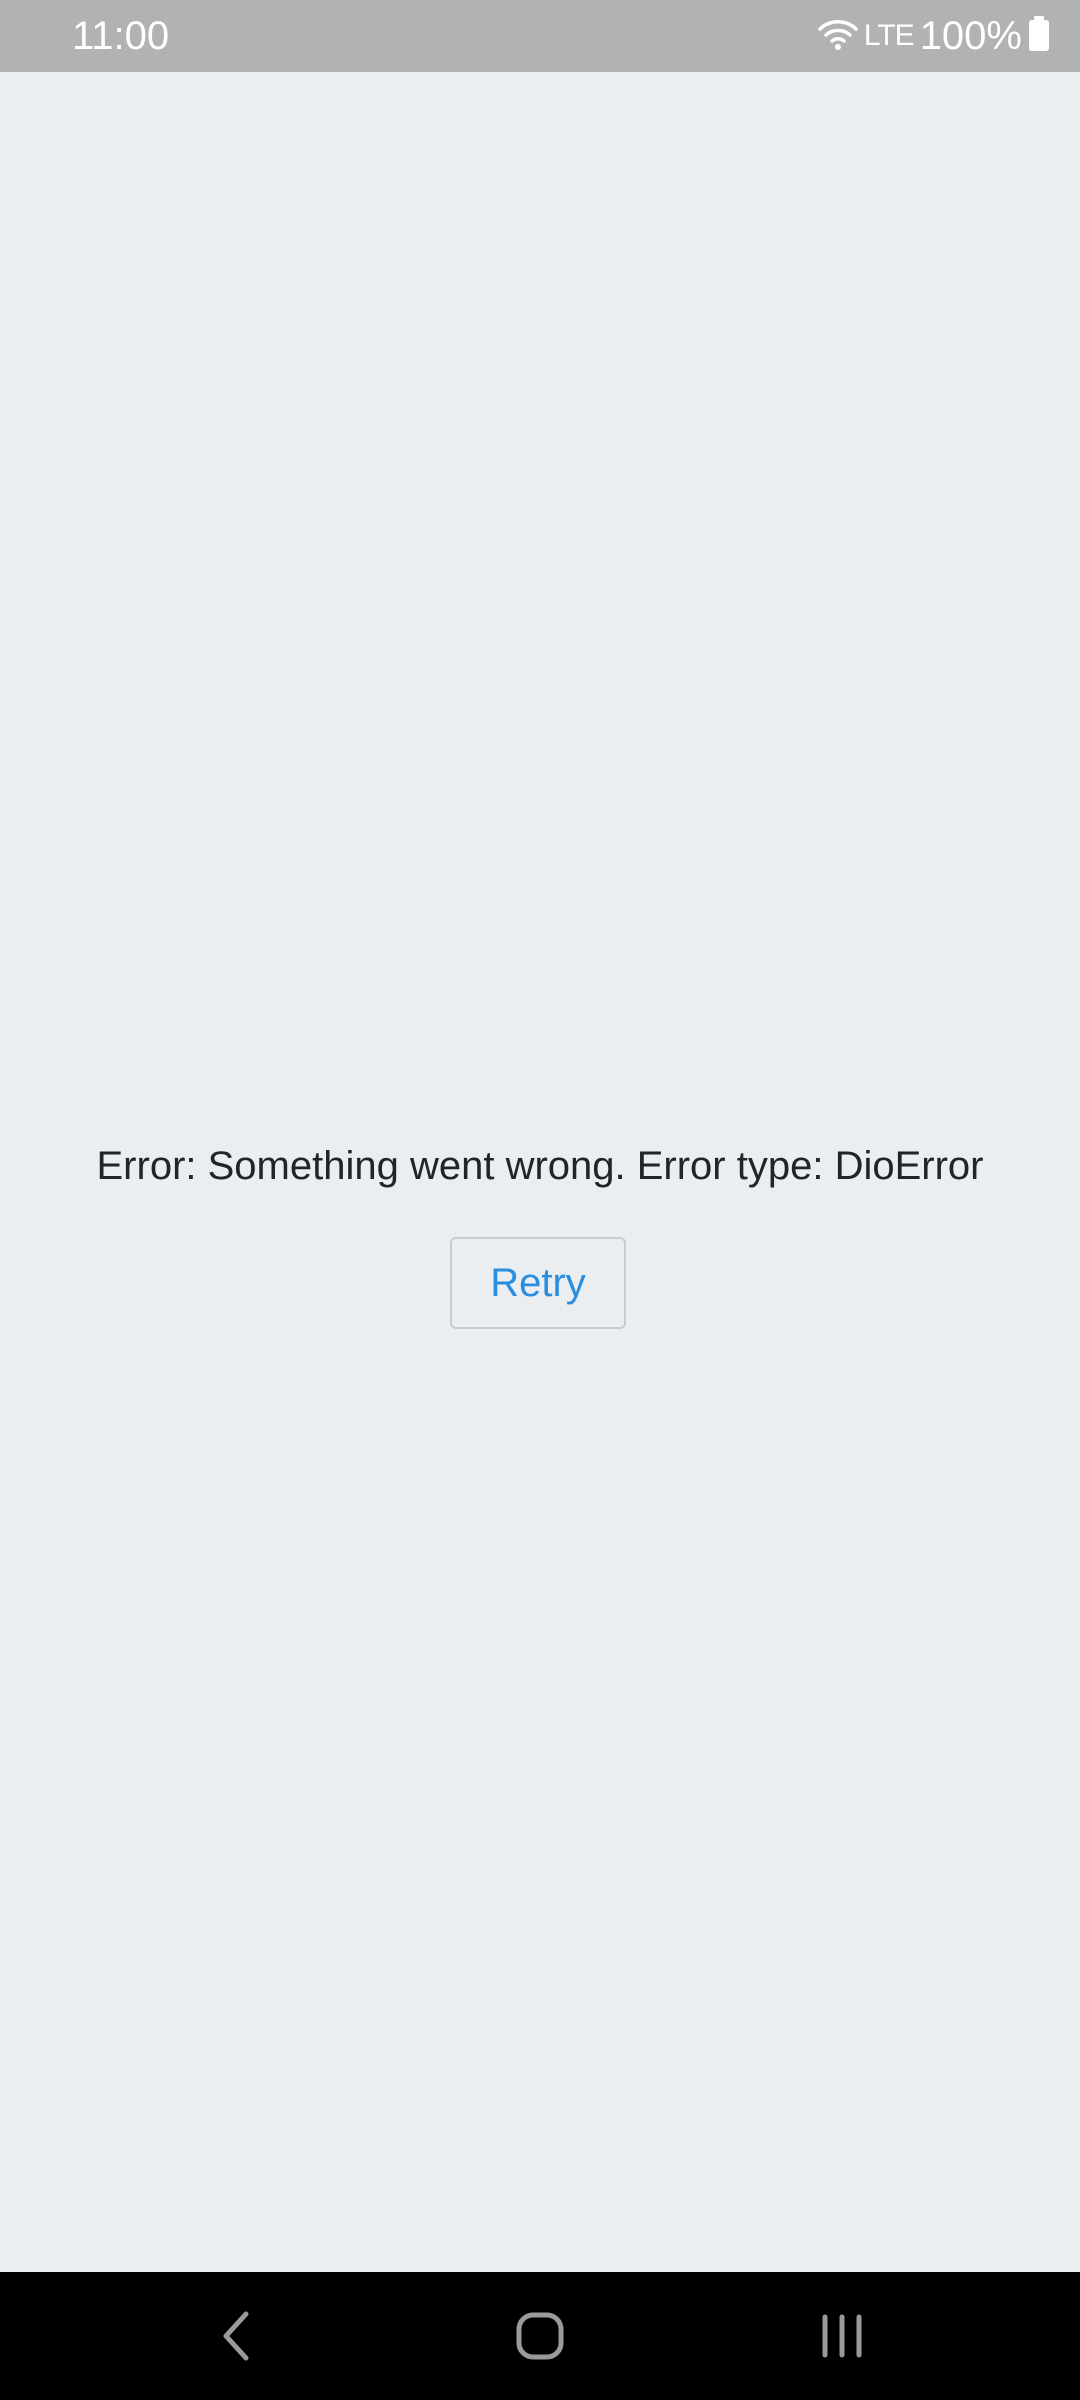 The image size is (1080, 2400). What do you see at coordinates (842, 2336) in the screenshot?
I see `recents-icon` at bounding box center [842, 2336].